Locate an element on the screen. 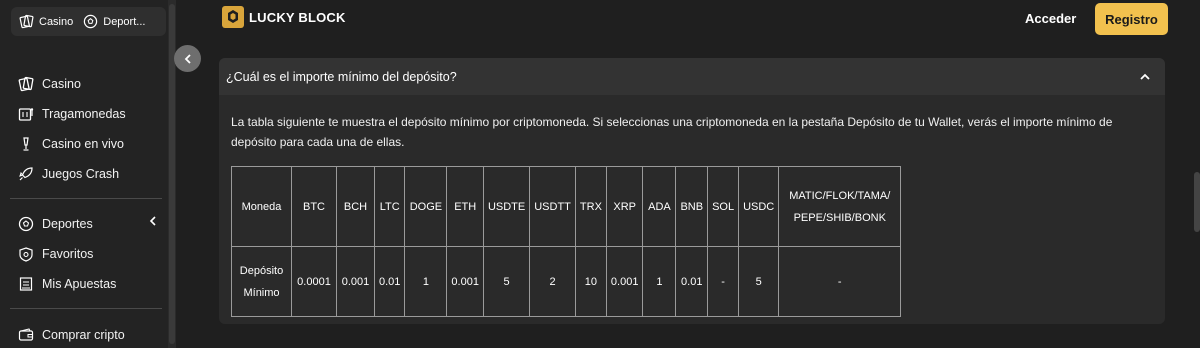 The image size is (1200, 348). rocket-icon is located at coordinates (26, 174).